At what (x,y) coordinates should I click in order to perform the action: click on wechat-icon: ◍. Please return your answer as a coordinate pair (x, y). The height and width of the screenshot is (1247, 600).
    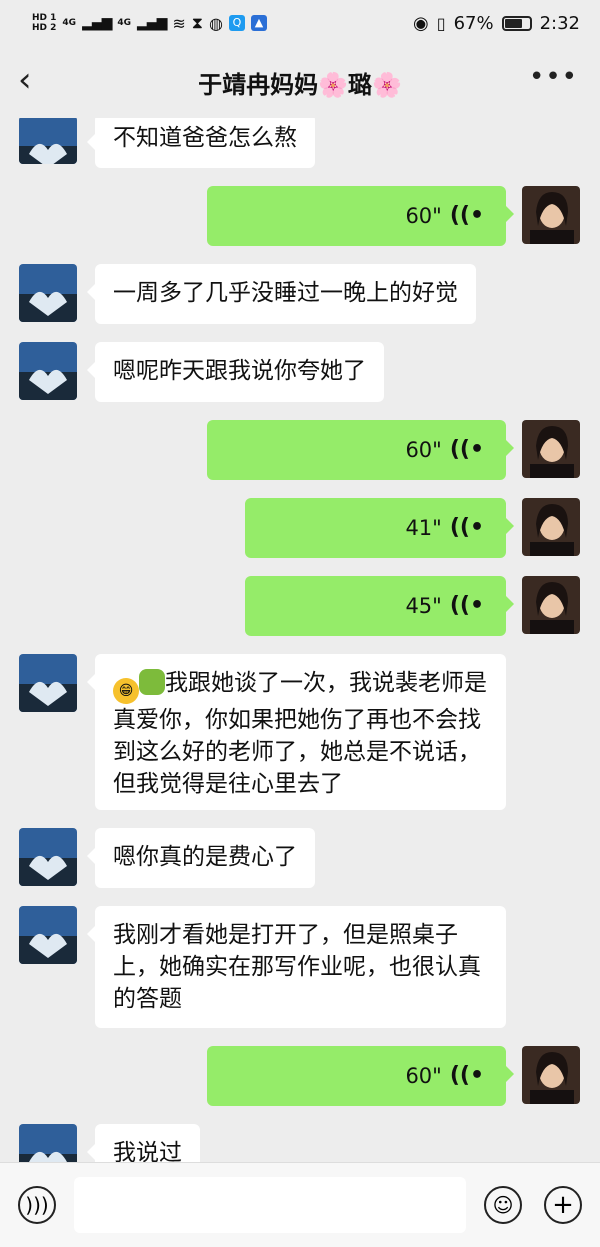
    Looking at the image, I should click on (215, 23).